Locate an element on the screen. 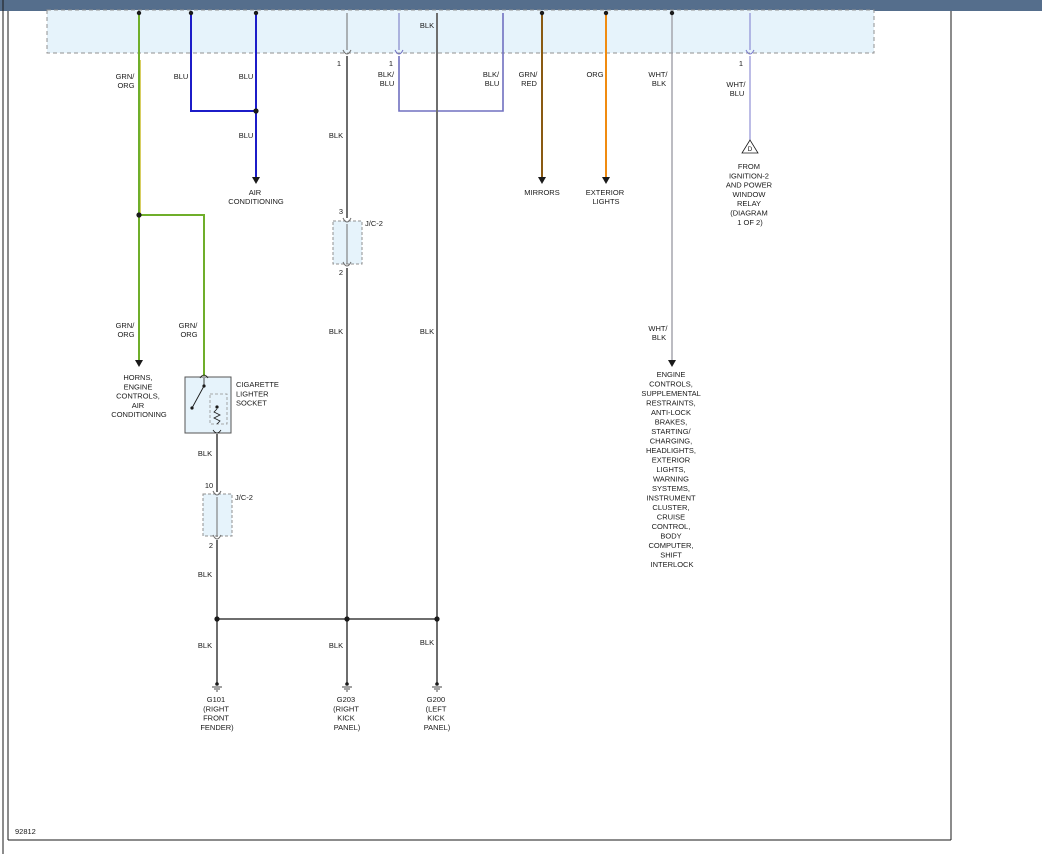 The height and width of the screenshot is (854, 1042). pin-label-1b: 1 is located at coordinates (391, 63).